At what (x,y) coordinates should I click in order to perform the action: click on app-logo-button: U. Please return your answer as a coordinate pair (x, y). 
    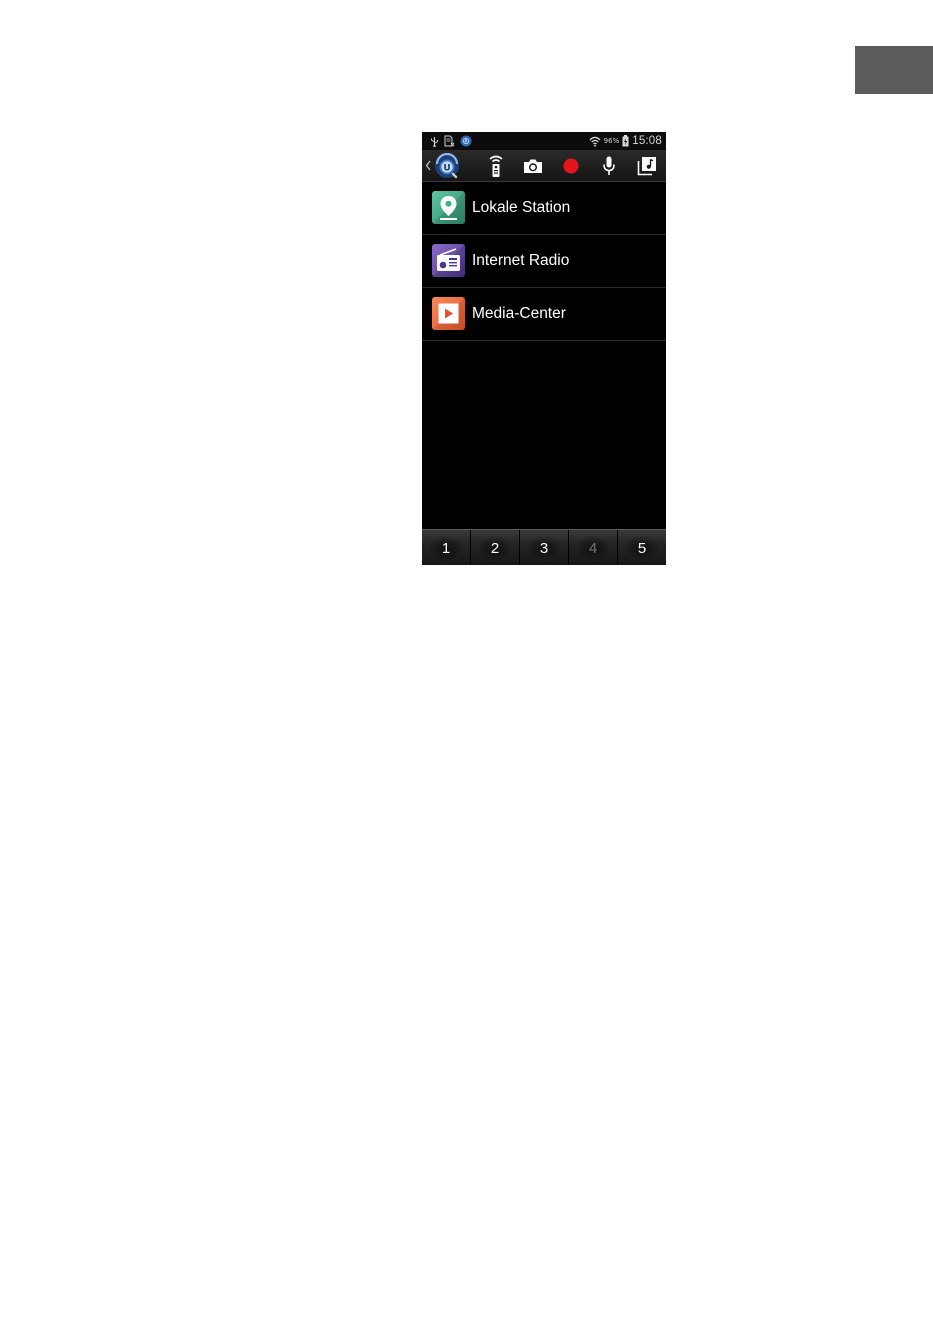
    Looking at the image, I should click on (447, 165).